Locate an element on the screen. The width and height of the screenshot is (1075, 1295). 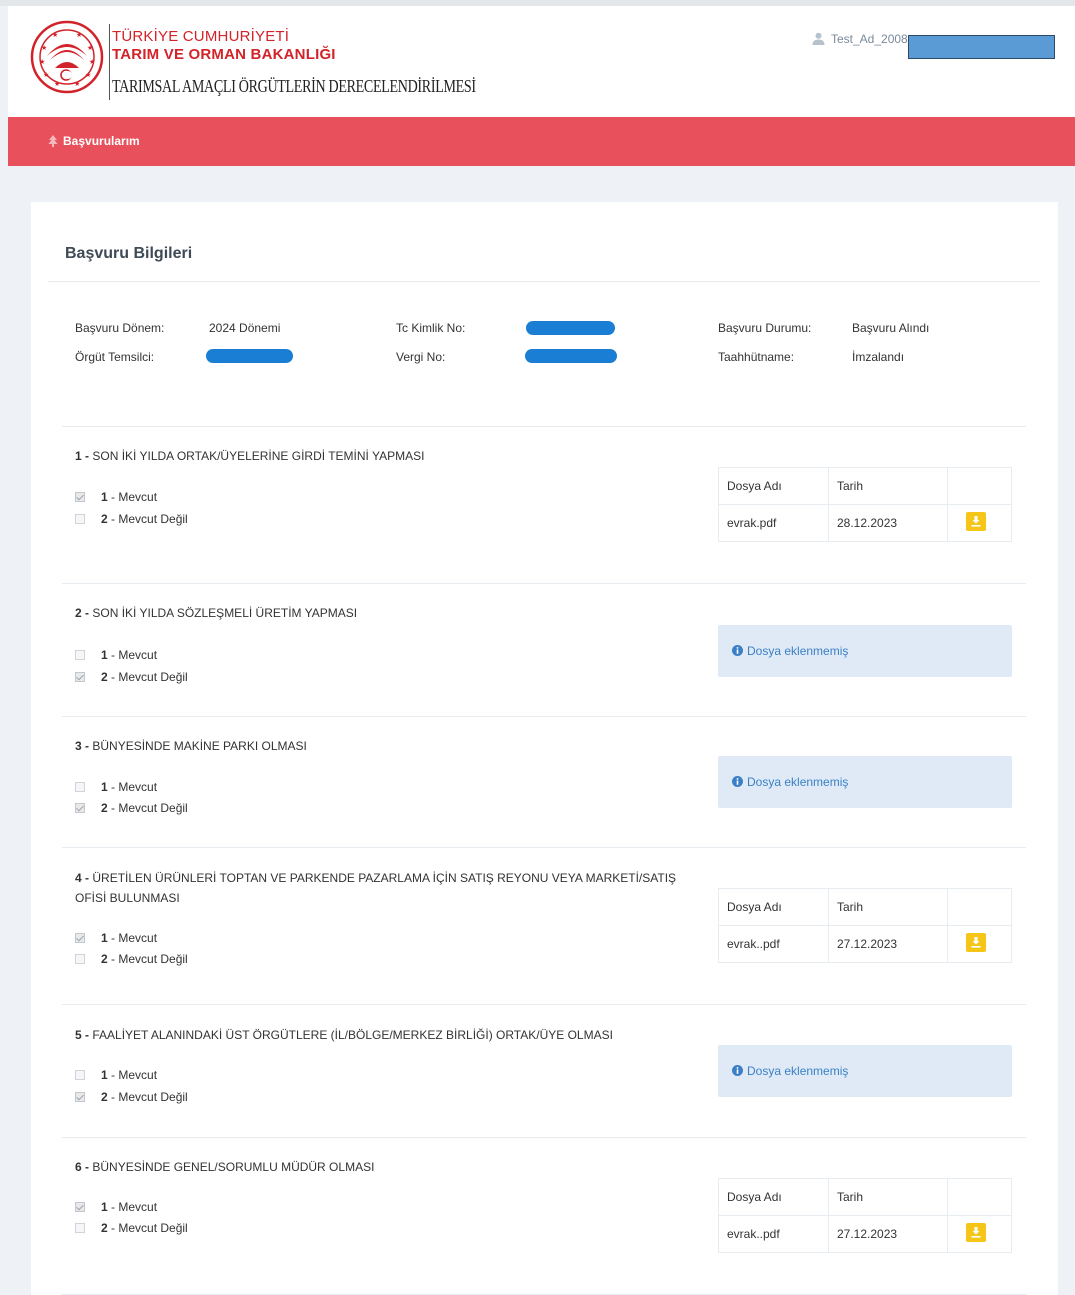
user-menu: Test_Ad_2008 is located at coordinates (860, 39).